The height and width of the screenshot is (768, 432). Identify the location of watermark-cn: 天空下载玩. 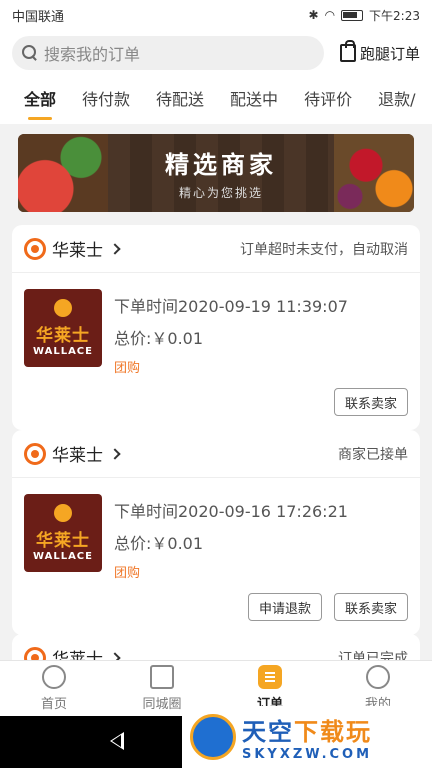
(307, 729).